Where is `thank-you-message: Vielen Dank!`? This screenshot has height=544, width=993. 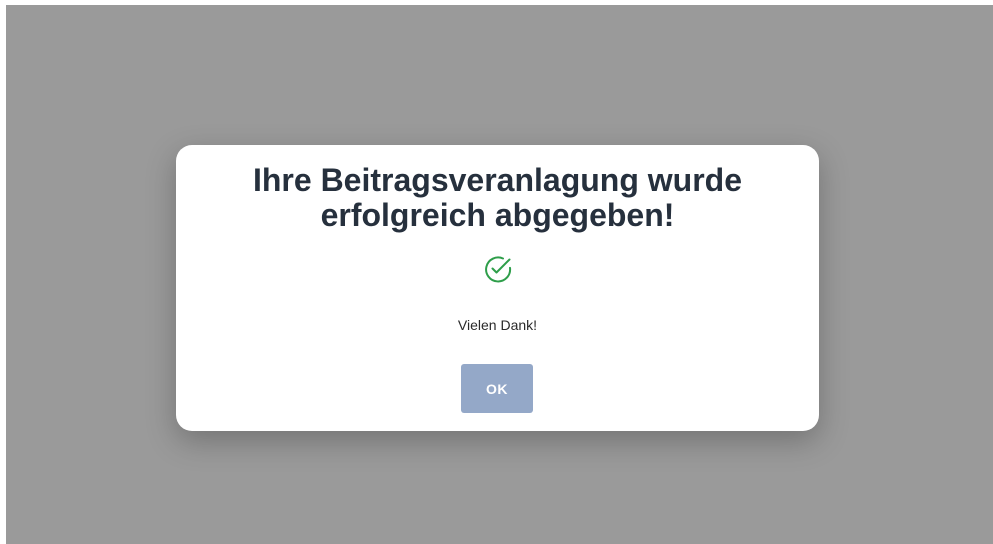 thank-you-message: Vielen Dank! is located at coordinates (497, 325).